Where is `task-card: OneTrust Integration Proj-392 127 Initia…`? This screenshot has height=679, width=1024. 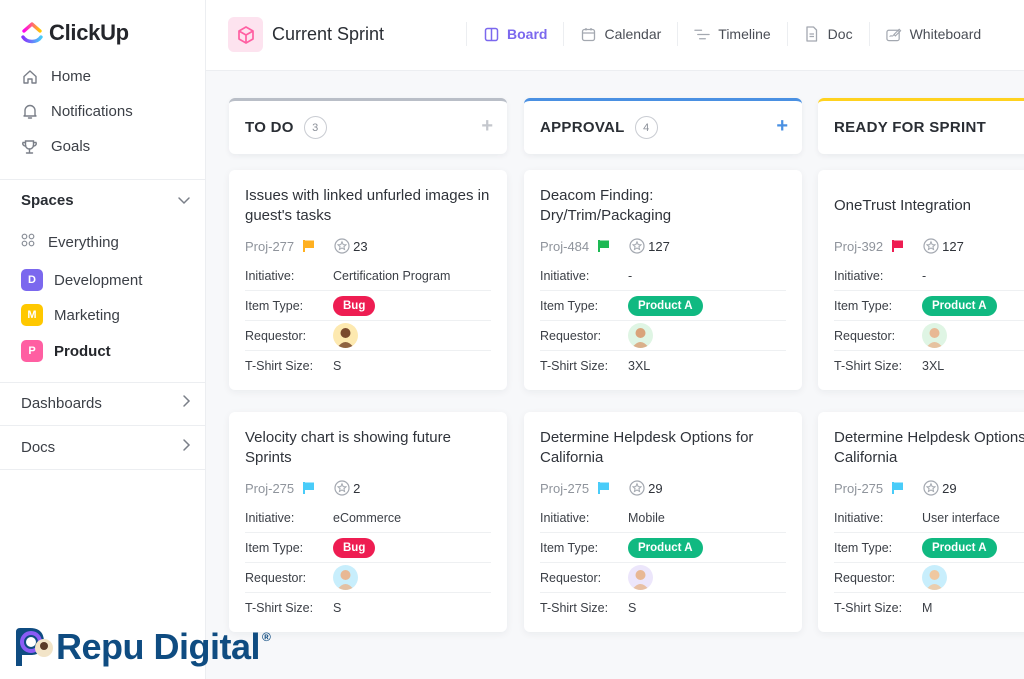
task-card: OneTrust Integration Proj-392 127 Initia… is located at coordinates (921, 280).